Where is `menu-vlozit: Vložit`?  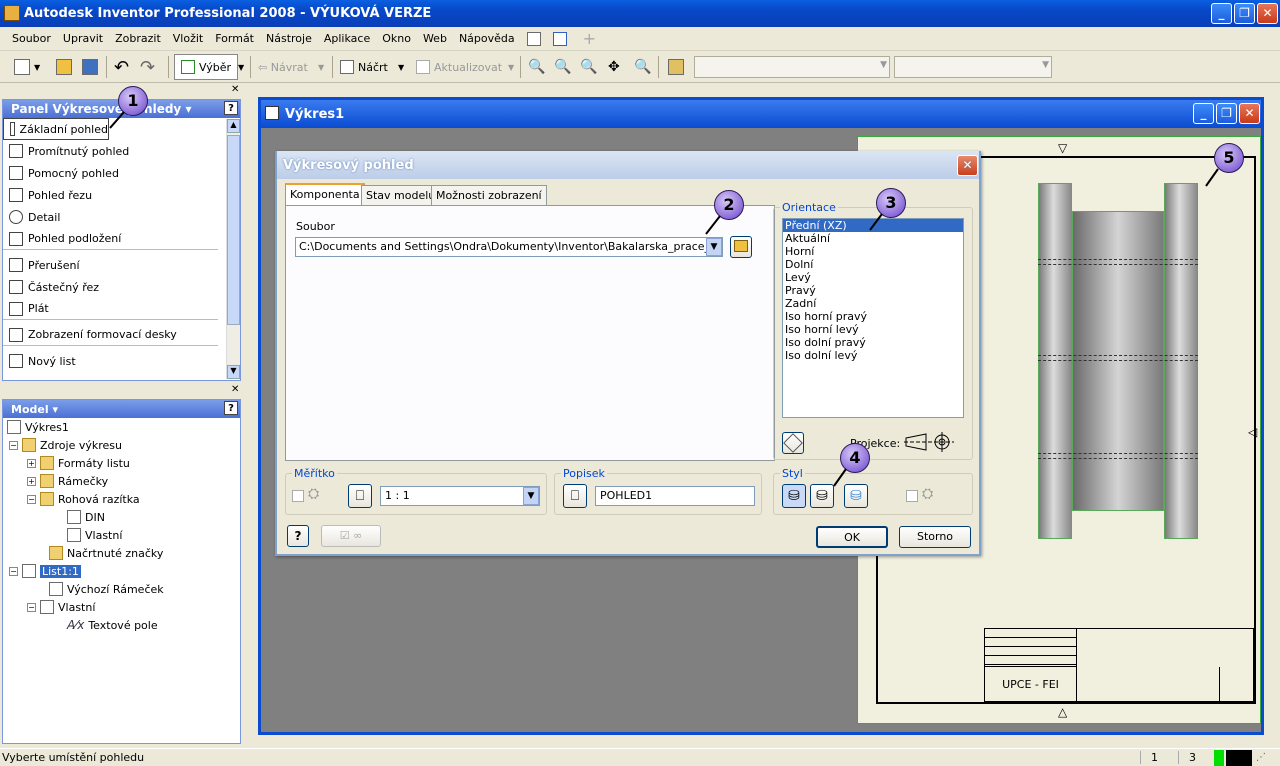
menu-vlozit: Vložit is located at coordinates (188, 38).